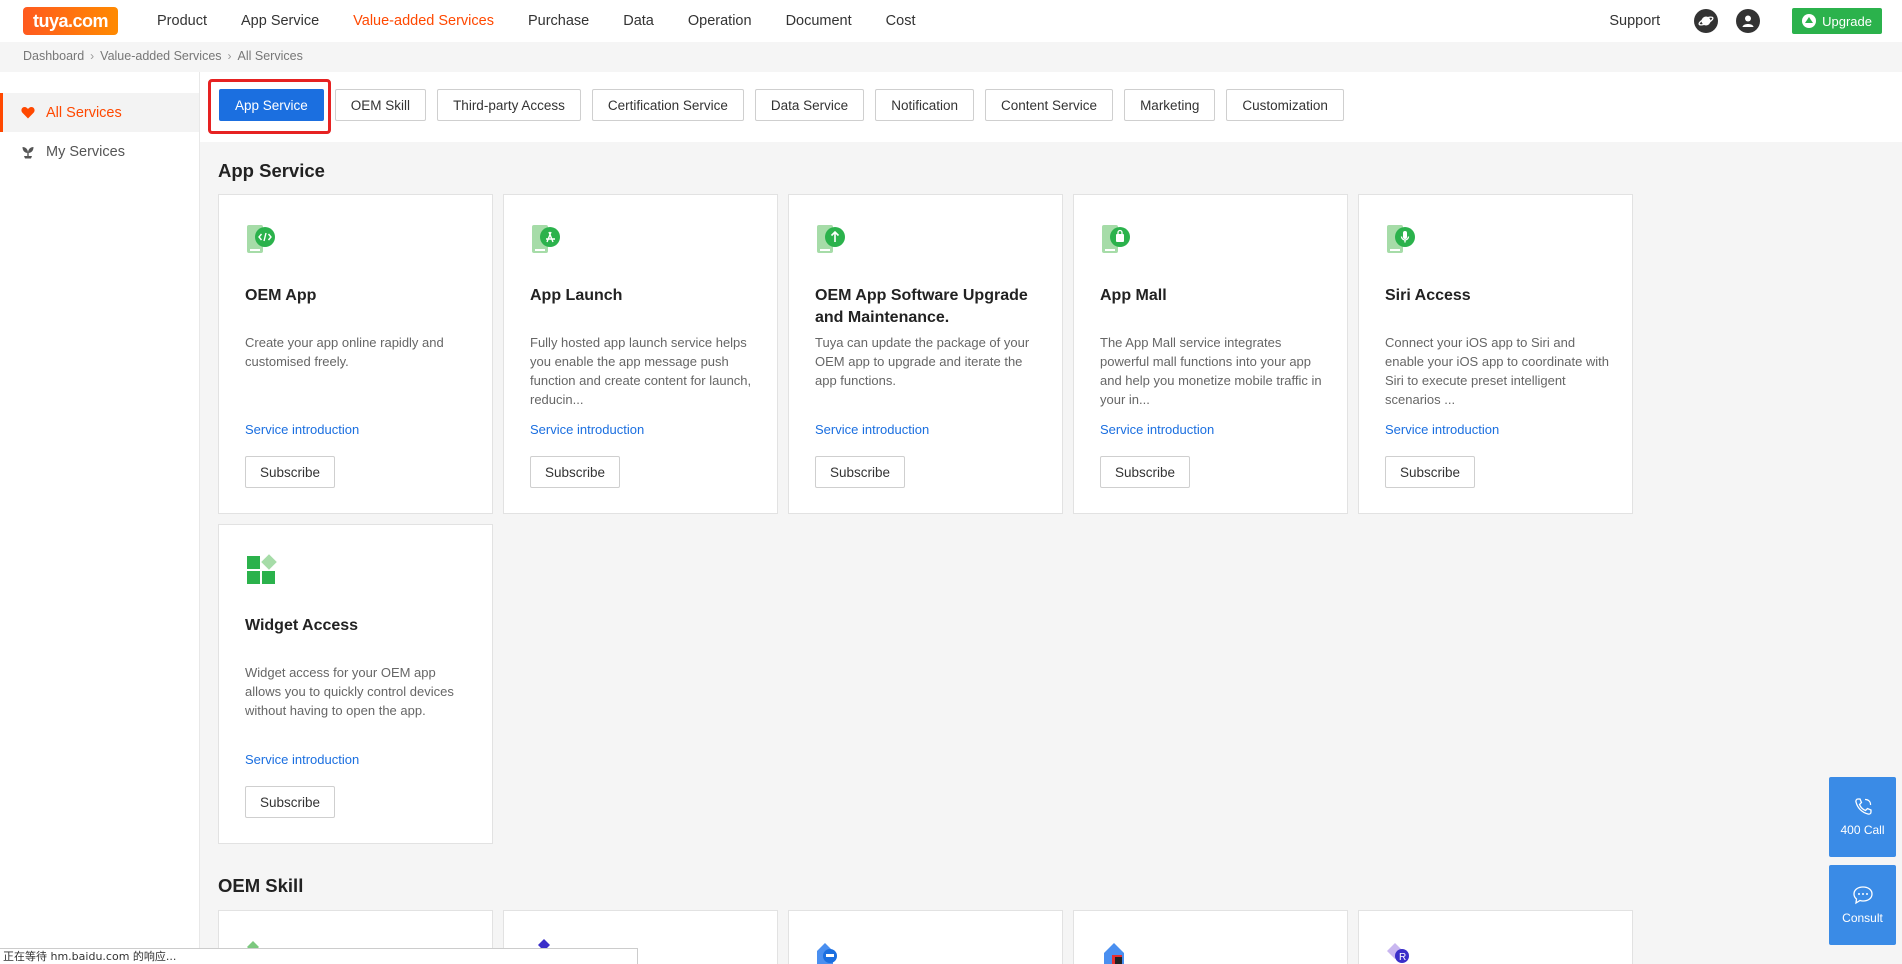 Image resolution: width=1902 pixels, height=964 pixels. What do you see at coordinates (1133, 295) in the screenshot?
I see `card-title: App Mall` at bounding box center [1133, 295].